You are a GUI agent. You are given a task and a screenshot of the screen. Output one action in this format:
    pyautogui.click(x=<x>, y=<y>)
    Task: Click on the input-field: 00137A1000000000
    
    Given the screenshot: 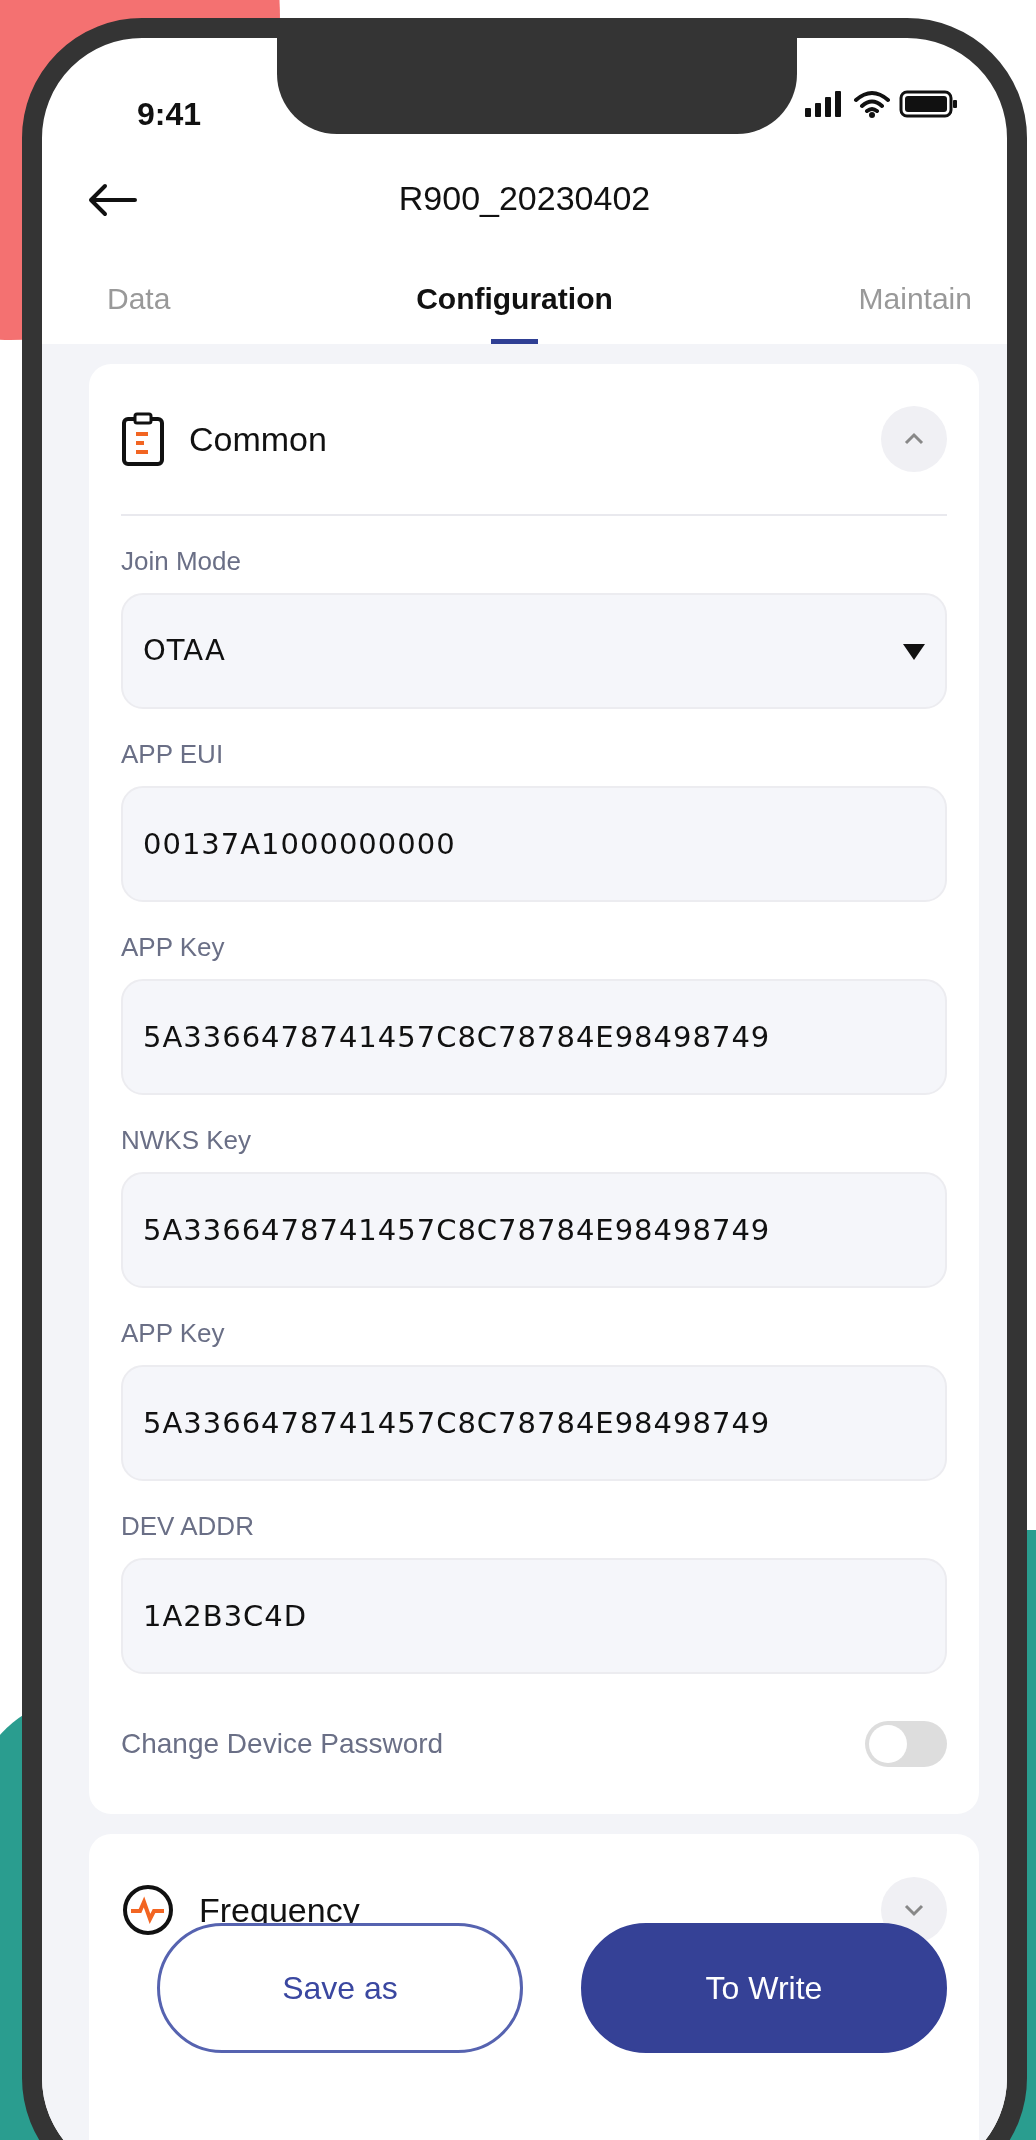 What is the action you would take?
    pyautogui.click(x=534, y=844)
    